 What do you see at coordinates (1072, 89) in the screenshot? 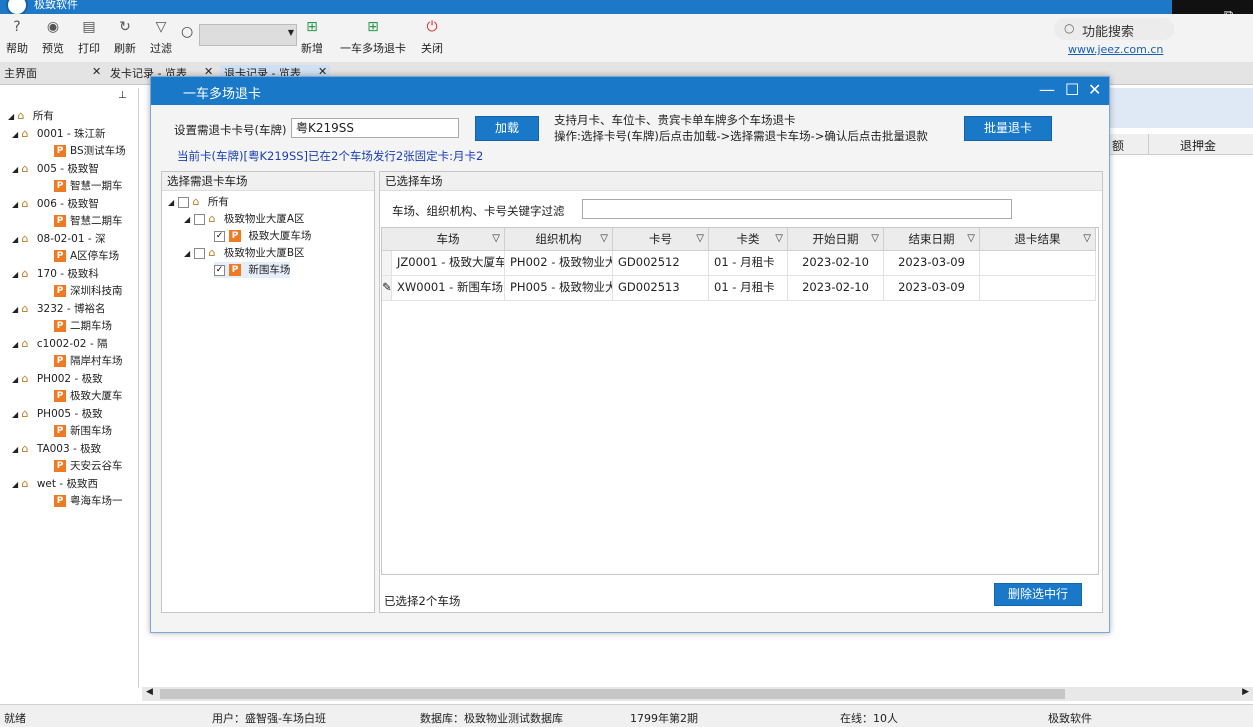
I see `maximize-button: ☐` at bounding box center [1072, 89].